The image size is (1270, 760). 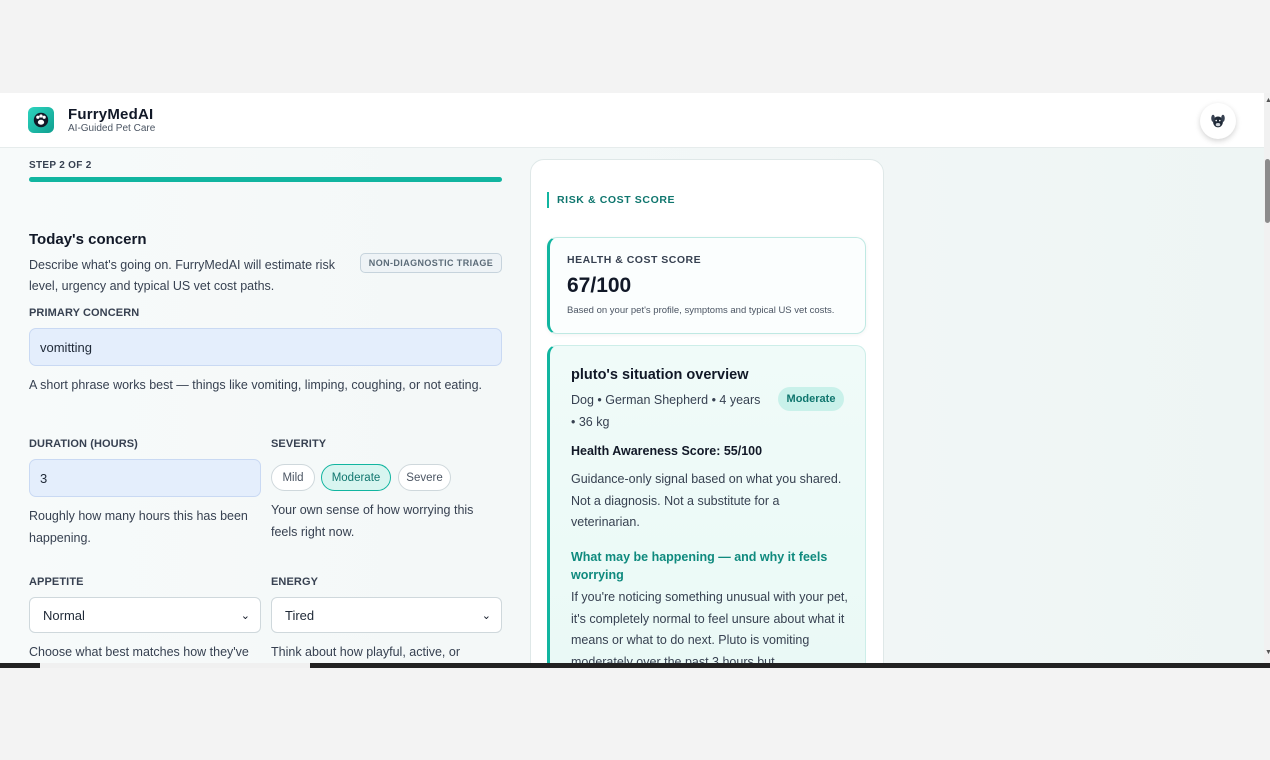 What do you see at coordinates (1267, 652) in the screenshot?
I see `scroll-down-icon: ▼` at bounding box center [1267, 652].